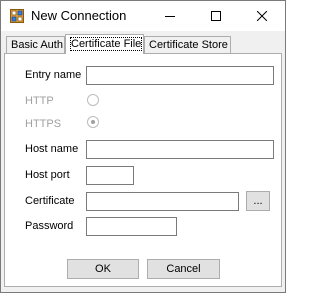 This screenshot has height=293, width=320. Describe the element at coordinates (17, 16) in the screenshot. I see `app-icon` at that location.